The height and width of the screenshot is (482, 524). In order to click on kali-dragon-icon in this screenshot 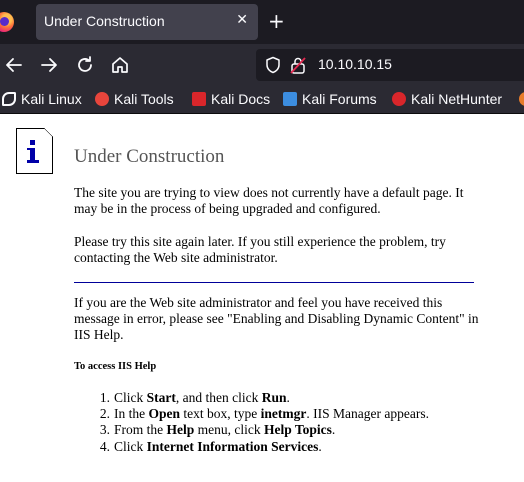, I will do `click(9, 99)`.